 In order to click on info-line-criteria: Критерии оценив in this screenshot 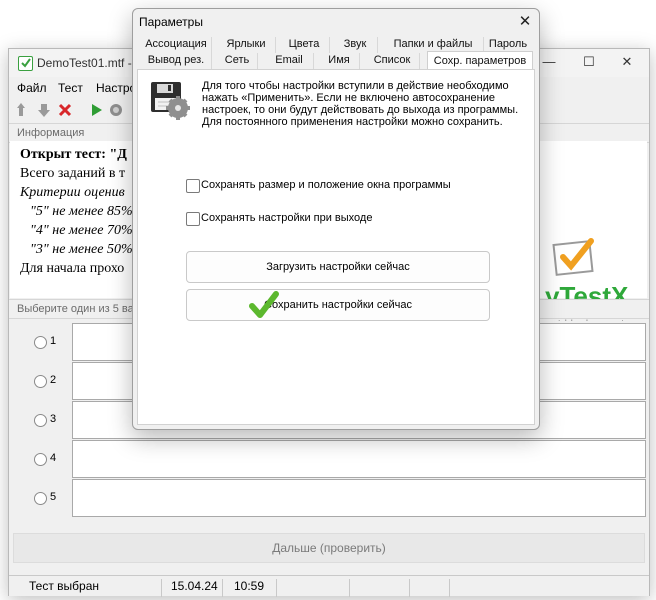, I will do `click(72, 192)`.